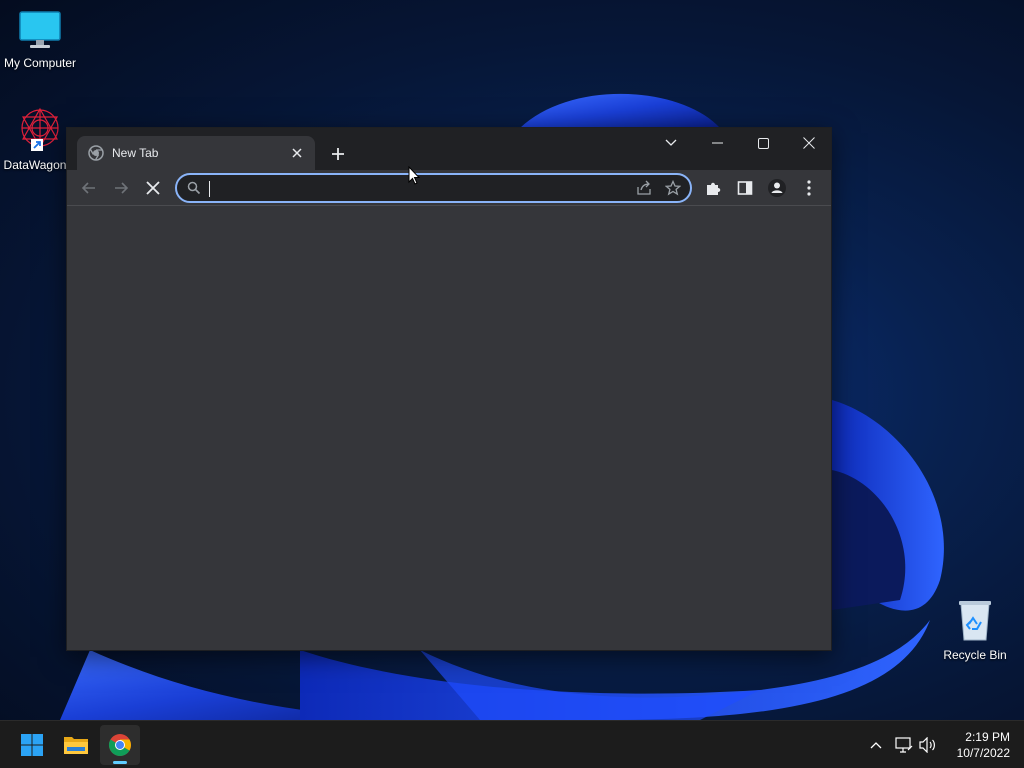 Image resolution: width=1024 pixels, height=768 pixels. What do you see at coordinates (433, 188) in the screenshot?
I see `address-bar` at bounding box center [433, 188].